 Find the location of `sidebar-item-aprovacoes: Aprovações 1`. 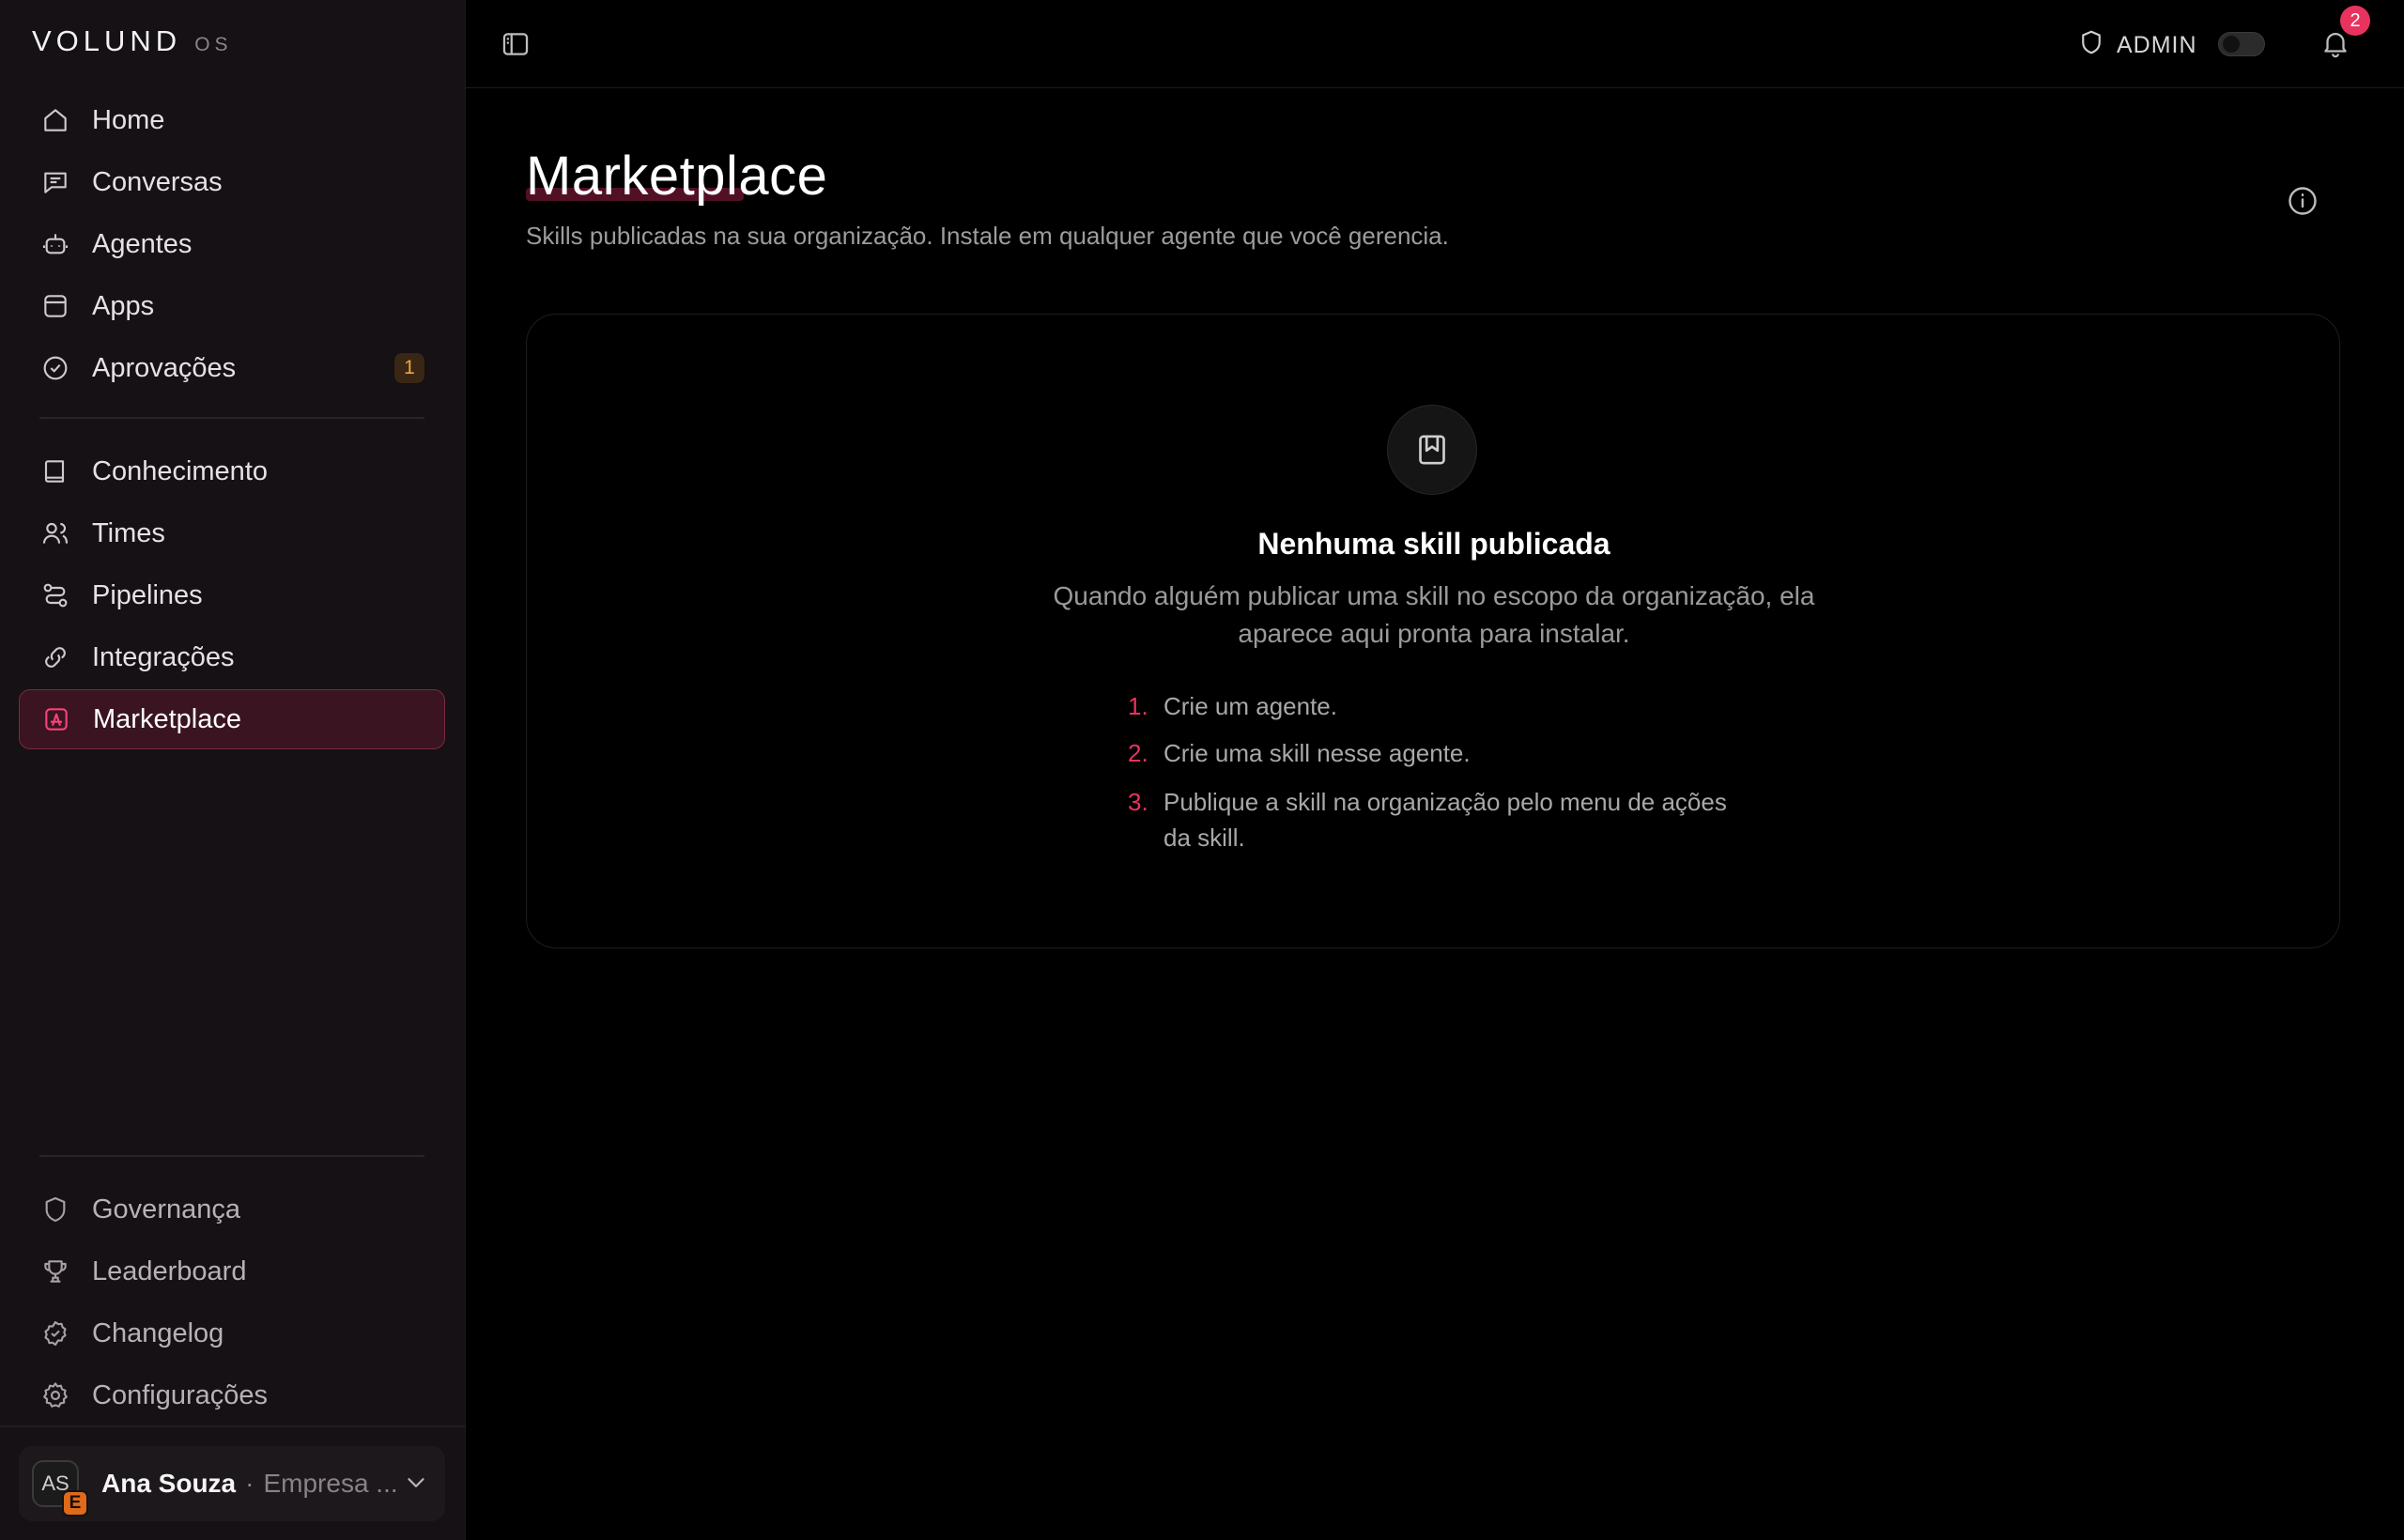

sidebar-item-aprovacoes: Aprovações 1 is located at coordinates (232, 368).